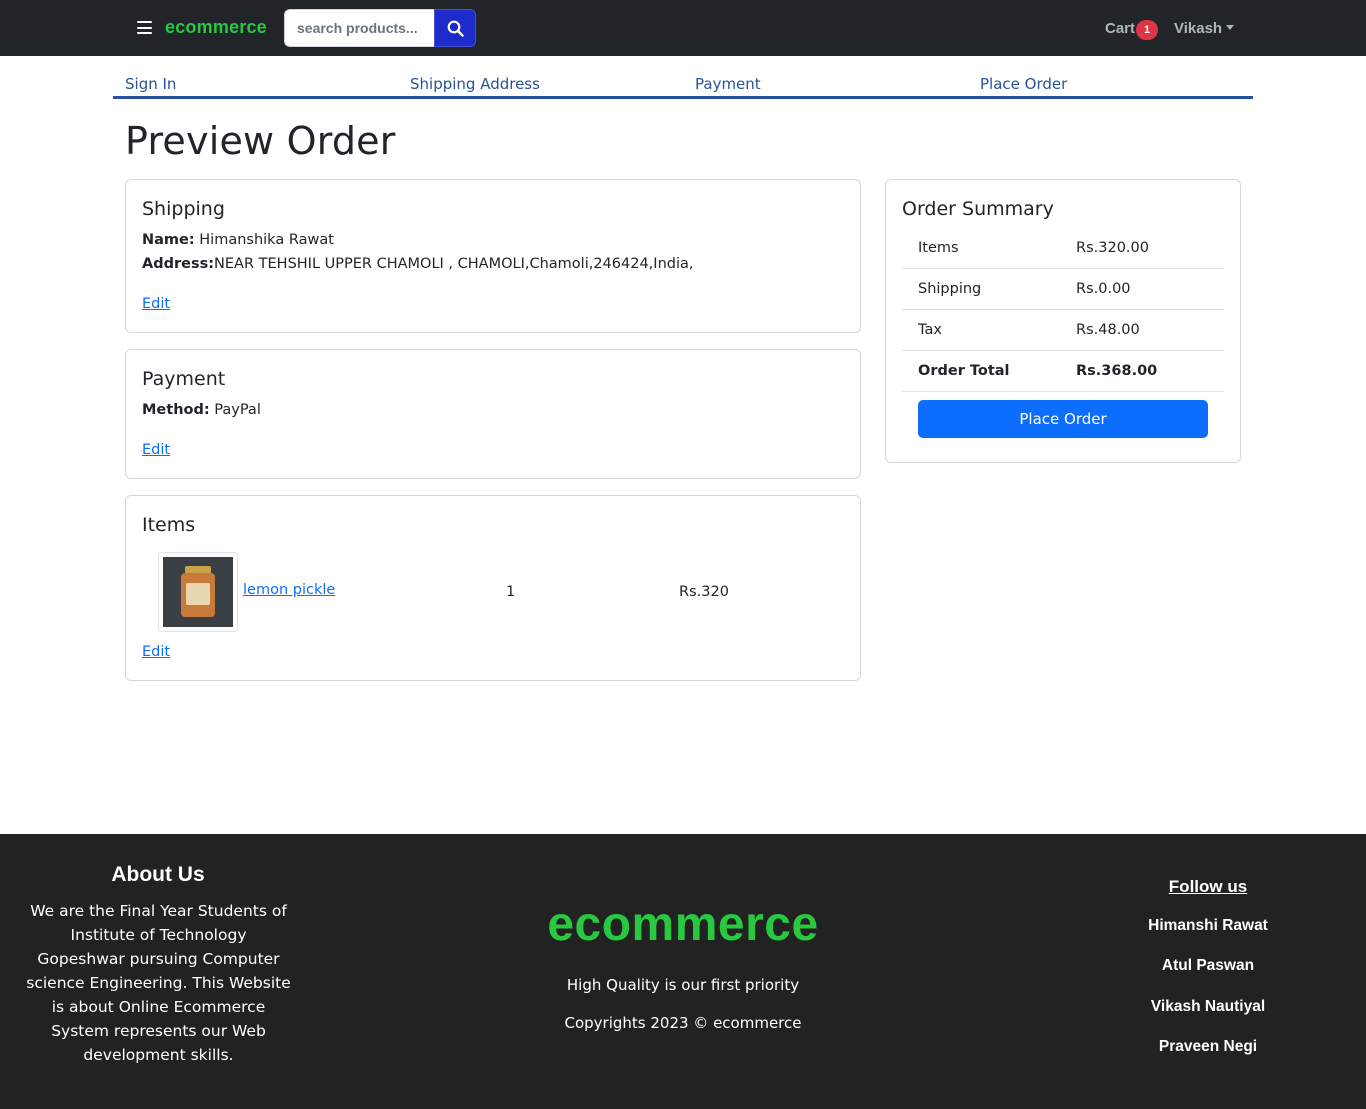 This screenshot has width=1366, height=1109. What do you see at coordinates (1208, 966) in the screenshot?
I see `follow-link-member: Atul Paswan` at bounding box center [1208, 966].